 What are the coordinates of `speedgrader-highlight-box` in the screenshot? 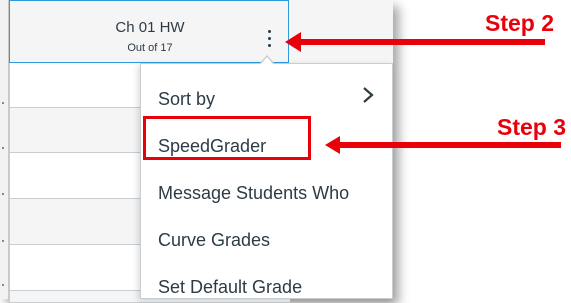 It's located at (227, 138).